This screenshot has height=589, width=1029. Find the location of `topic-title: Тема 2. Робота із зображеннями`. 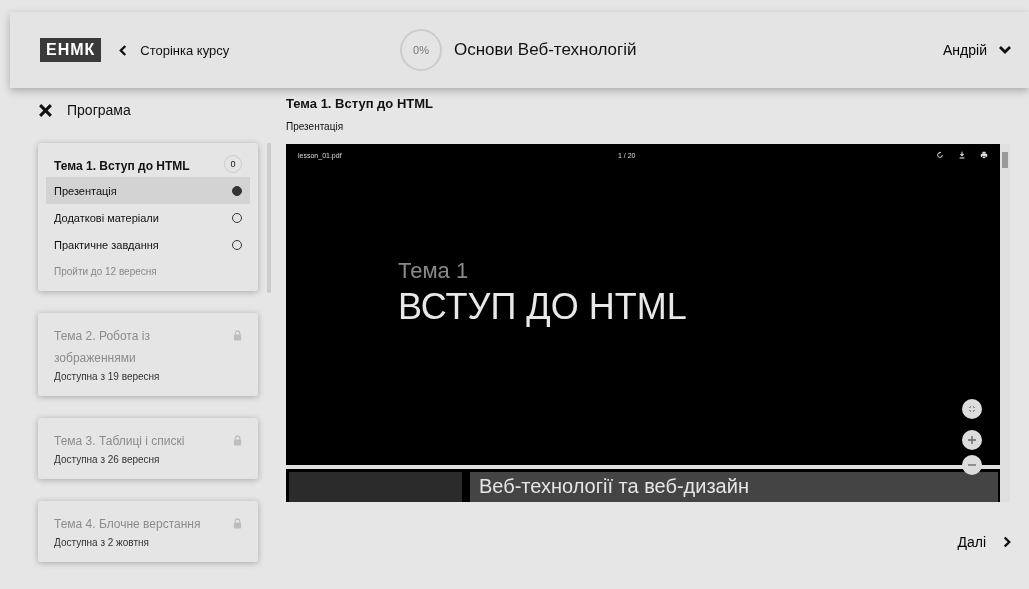

topic-title: Тема 2. Робота із зображеннями is located at coordinates (102, 347).